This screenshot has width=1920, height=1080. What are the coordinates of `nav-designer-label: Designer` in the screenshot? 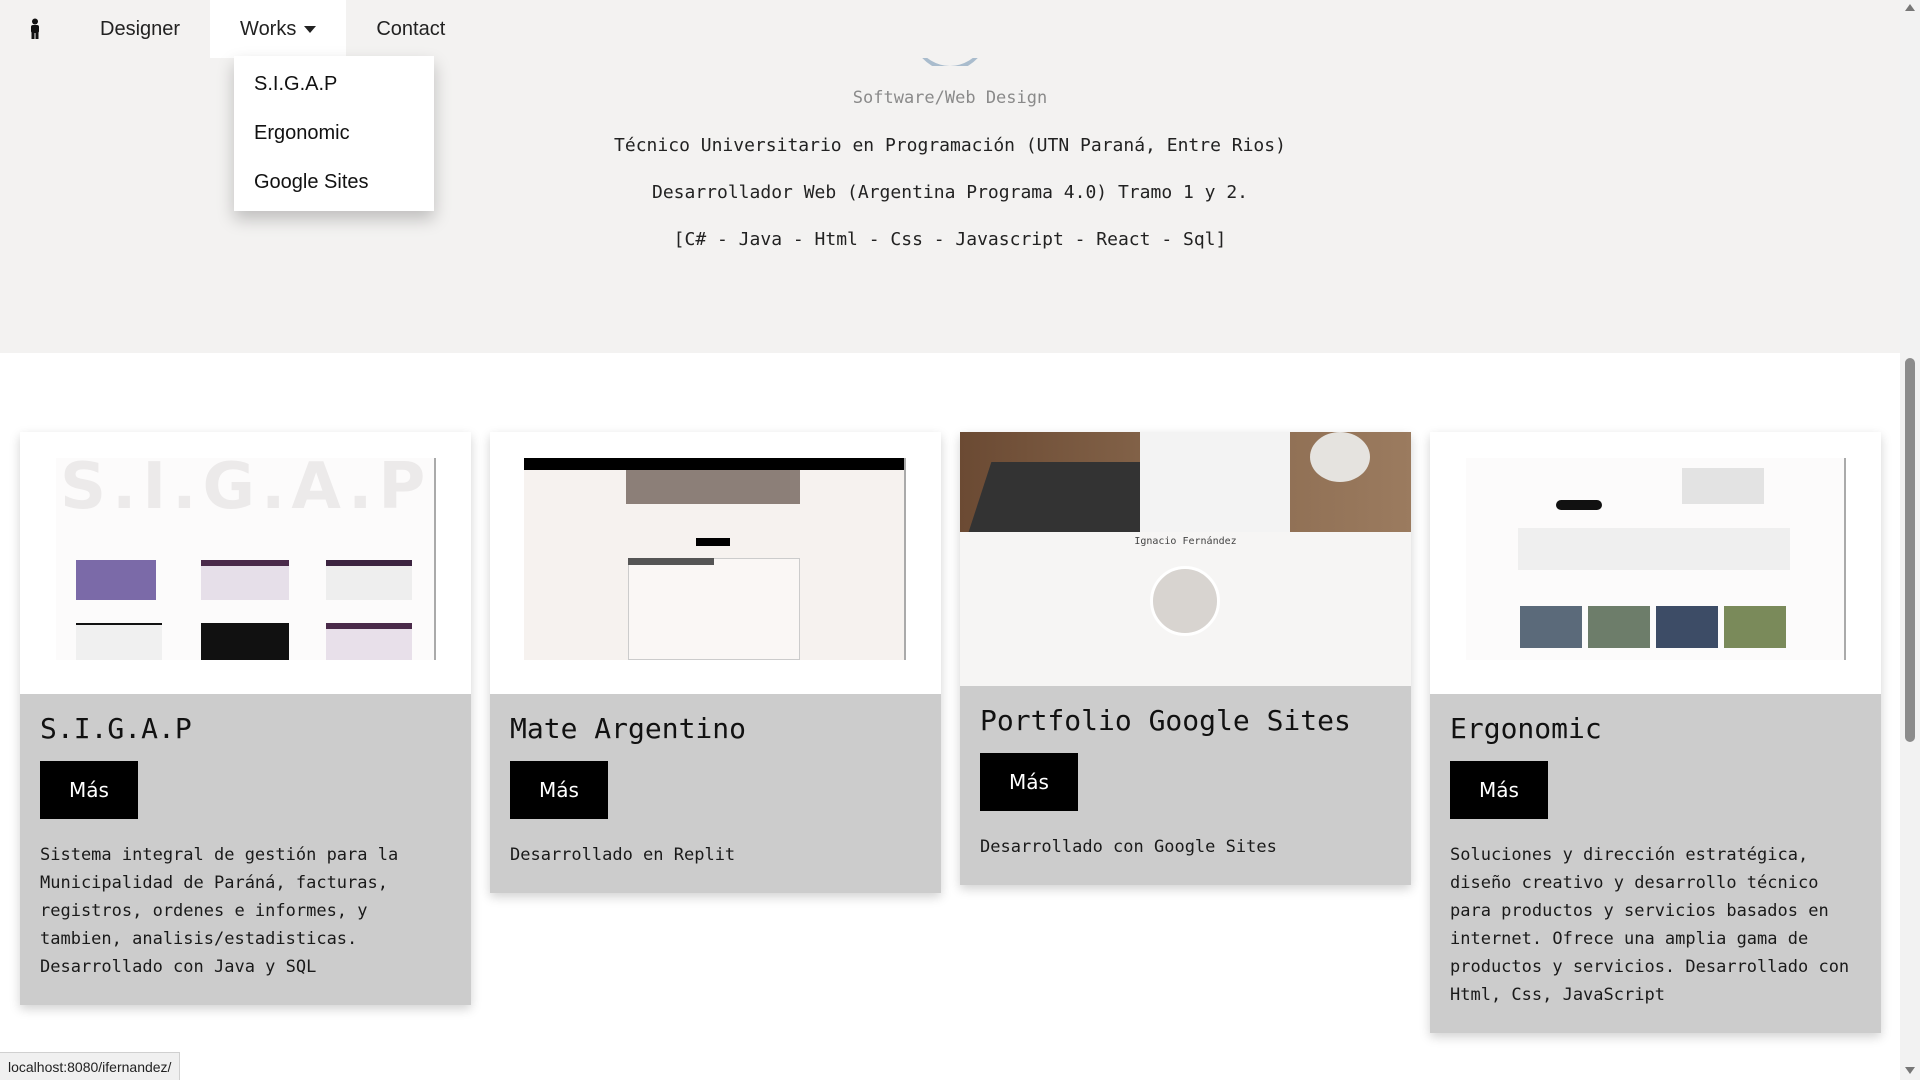 It's located at (140, 28).